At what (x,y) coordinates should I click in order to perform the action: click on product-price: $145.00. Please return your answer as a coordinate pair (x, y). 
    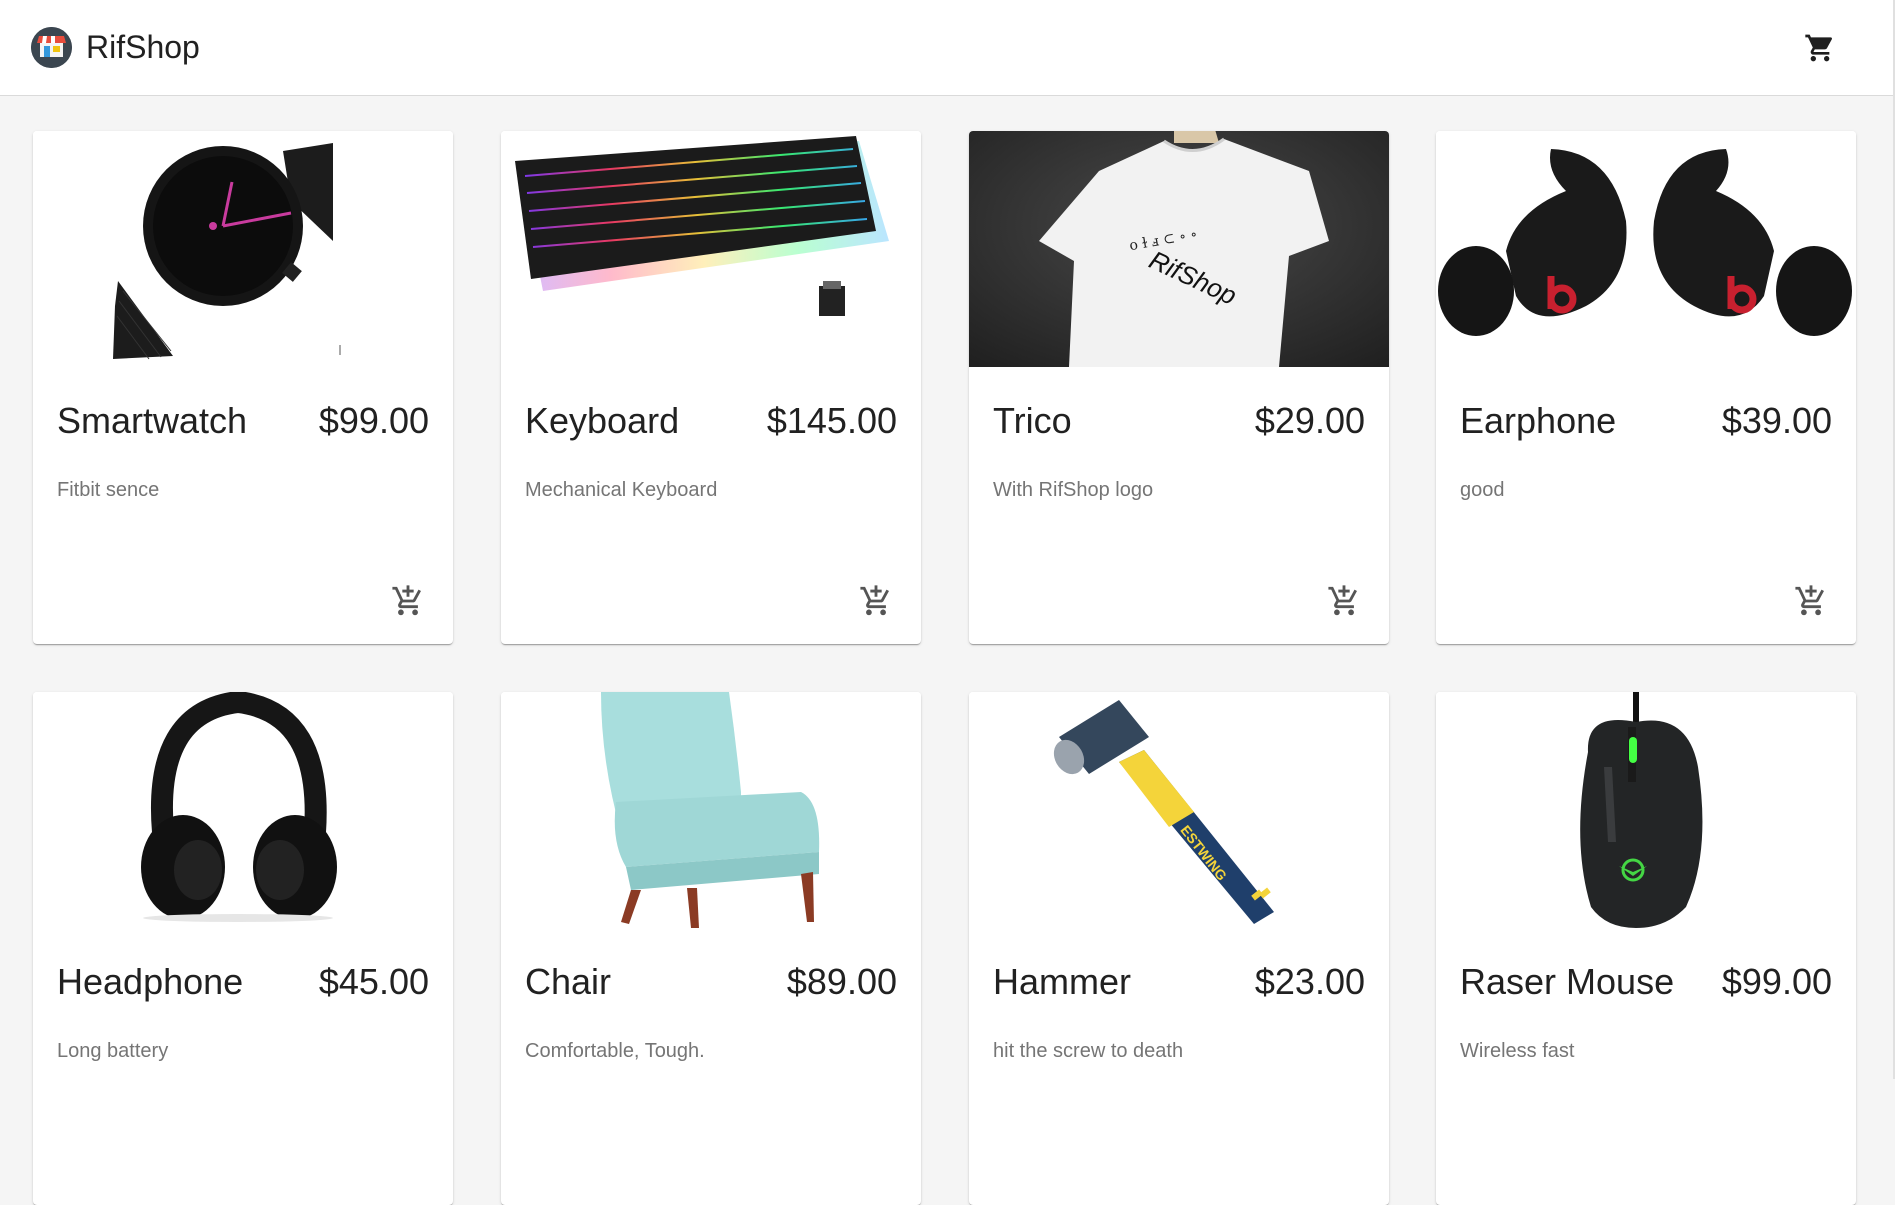
    Looking at the image, I should click on (831, 420).